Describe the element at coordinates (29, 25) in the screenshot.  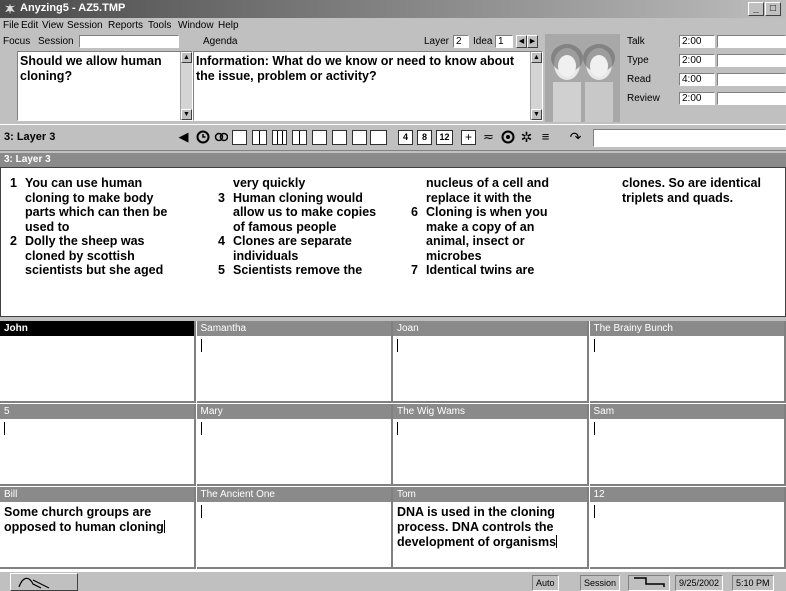
I see `menu-edit: Edit` at that location.